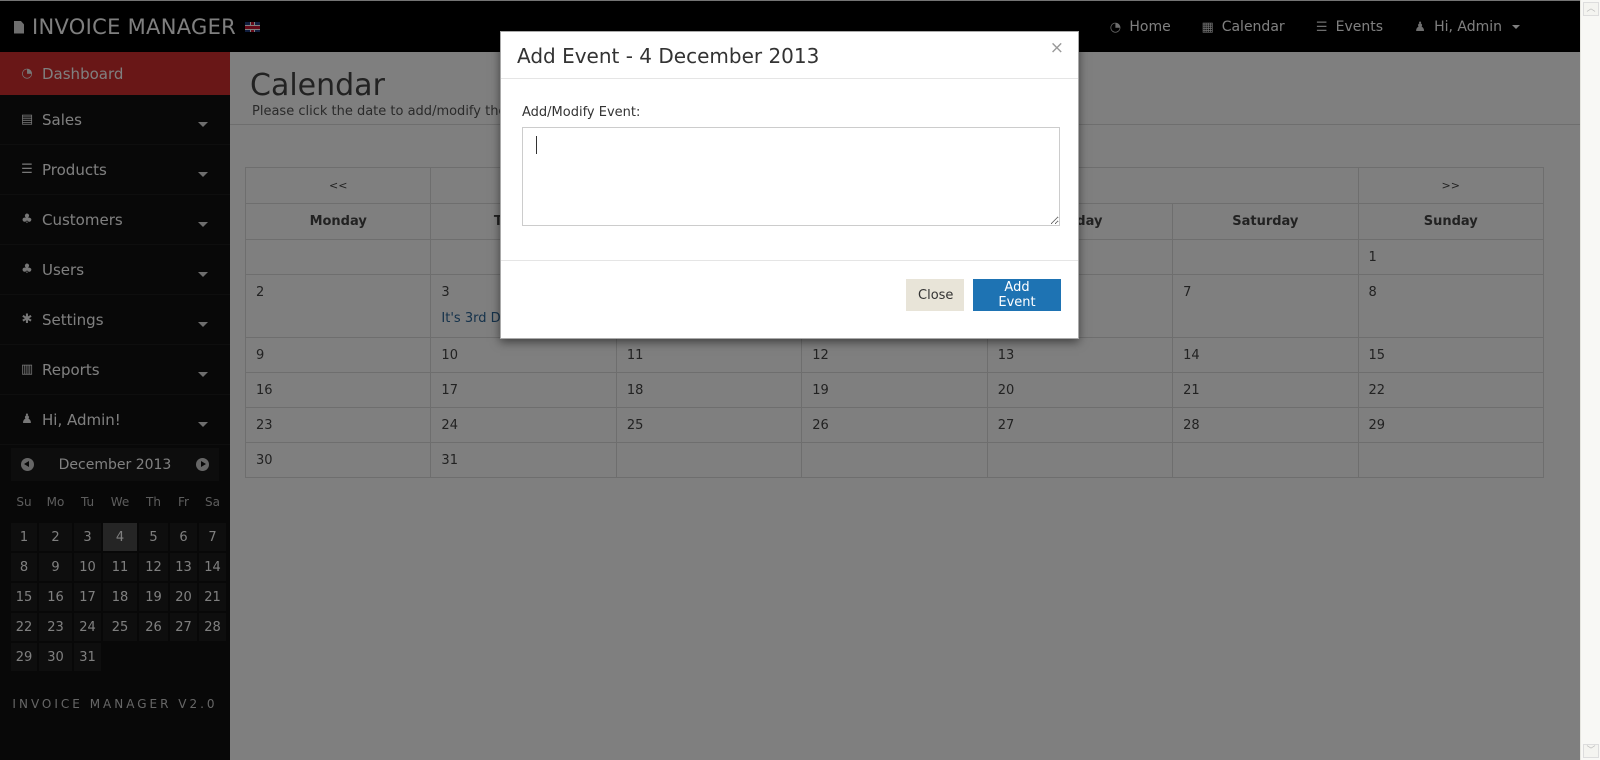 The image size is (1600, 760). What do you see at coordinates (789, 300) in the screenshot?
I see `modal-footer: Close Add Event` at bounding box center [789, 300].